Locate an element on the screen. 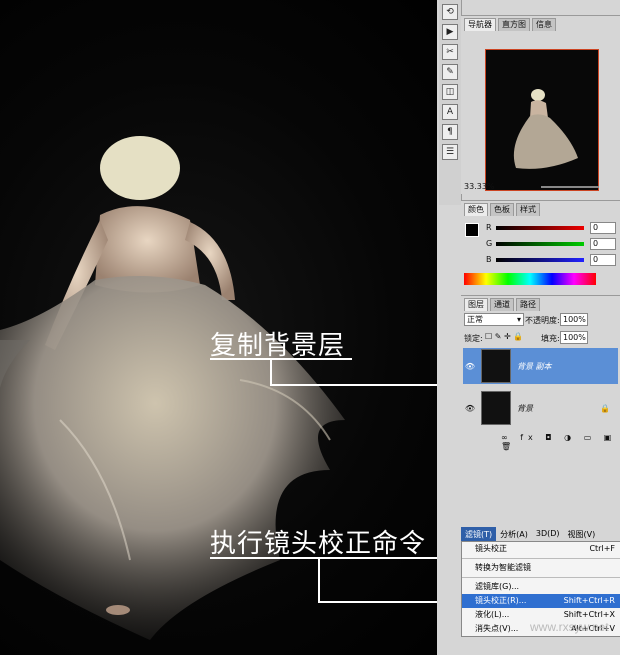  tab-styles: 样式 is located at coordinates (528, 209).